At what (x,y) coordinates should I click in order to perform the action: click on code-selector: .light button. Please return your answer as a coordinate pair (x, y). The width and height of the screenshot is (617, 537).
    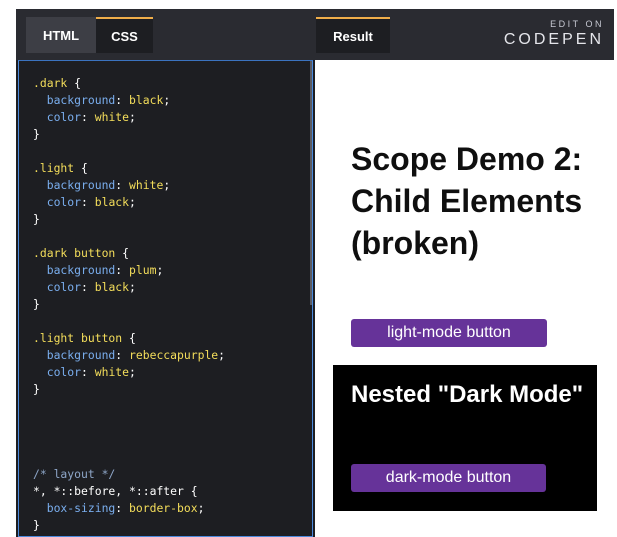
    Looking at the image, I should click on (78, 338).